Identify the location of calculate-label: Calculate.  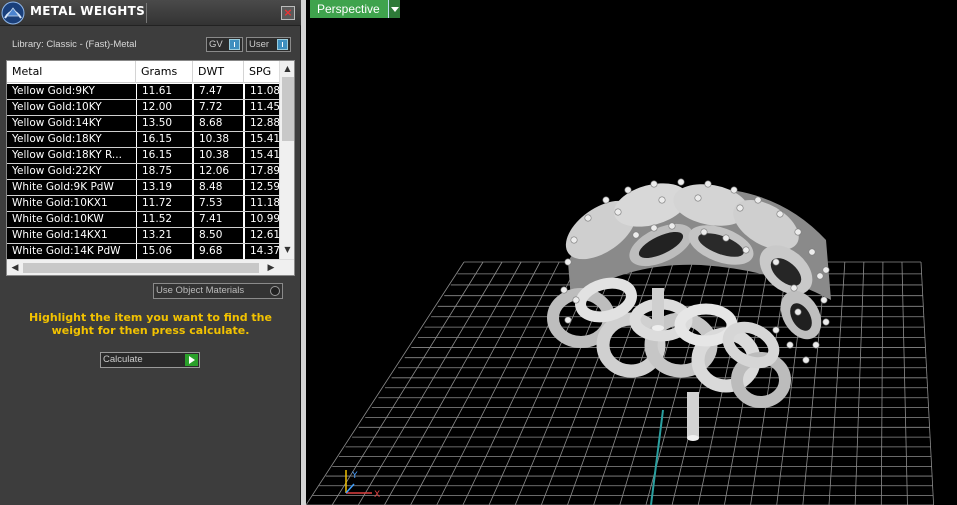
(123, 359).